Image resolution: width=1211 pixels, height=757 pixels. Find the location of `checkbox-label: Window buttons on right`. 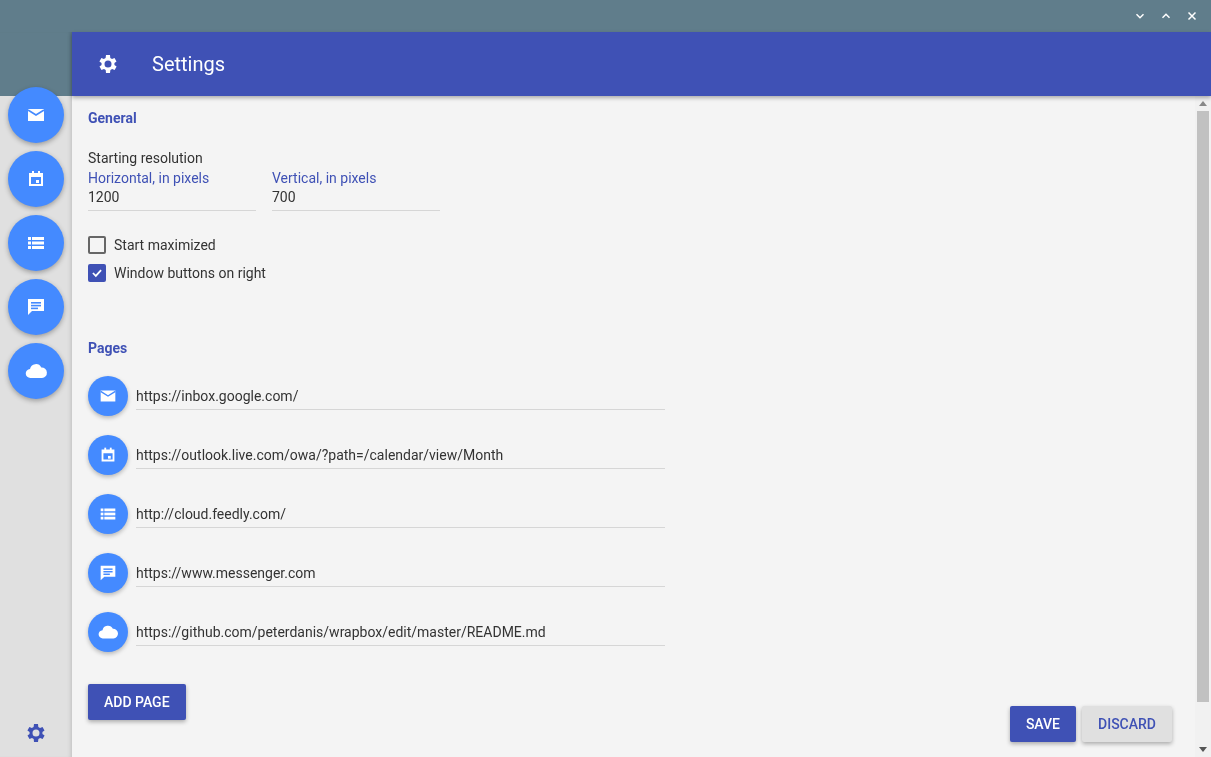

checkbox-label: Window buttons on right is located at coordinates (190, 273).